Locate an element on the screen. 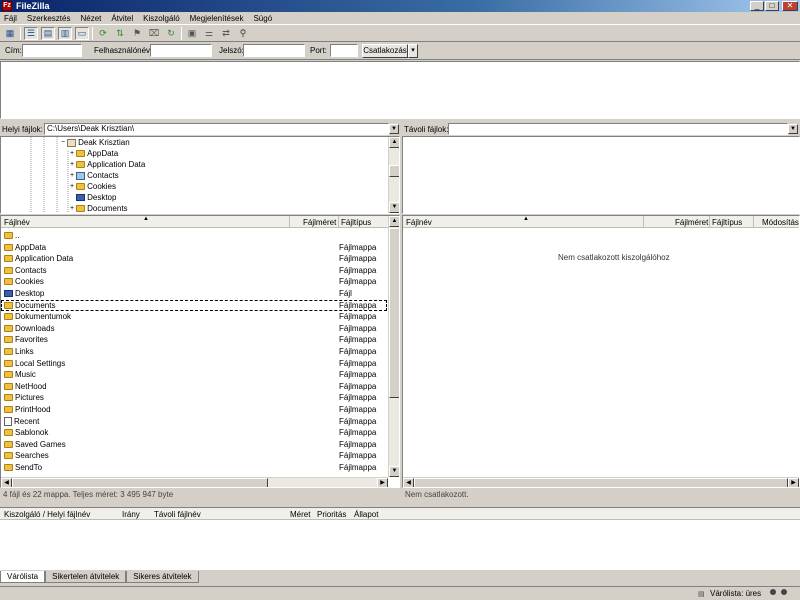 The width and height of the screenshot is (800, 600). tree-item-desktop: + Desktop is located at coordinates (93, 197).